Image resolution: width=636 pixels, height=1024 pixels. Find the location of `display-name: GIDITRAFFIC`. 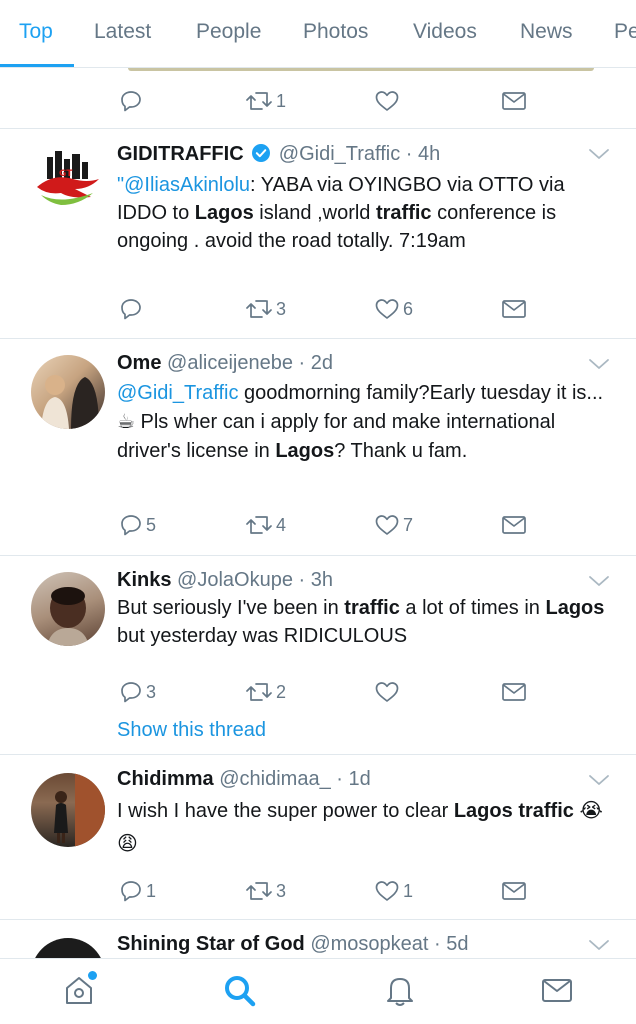

display-name: GIDITRAFFIC is located at coordinates (180, 154).